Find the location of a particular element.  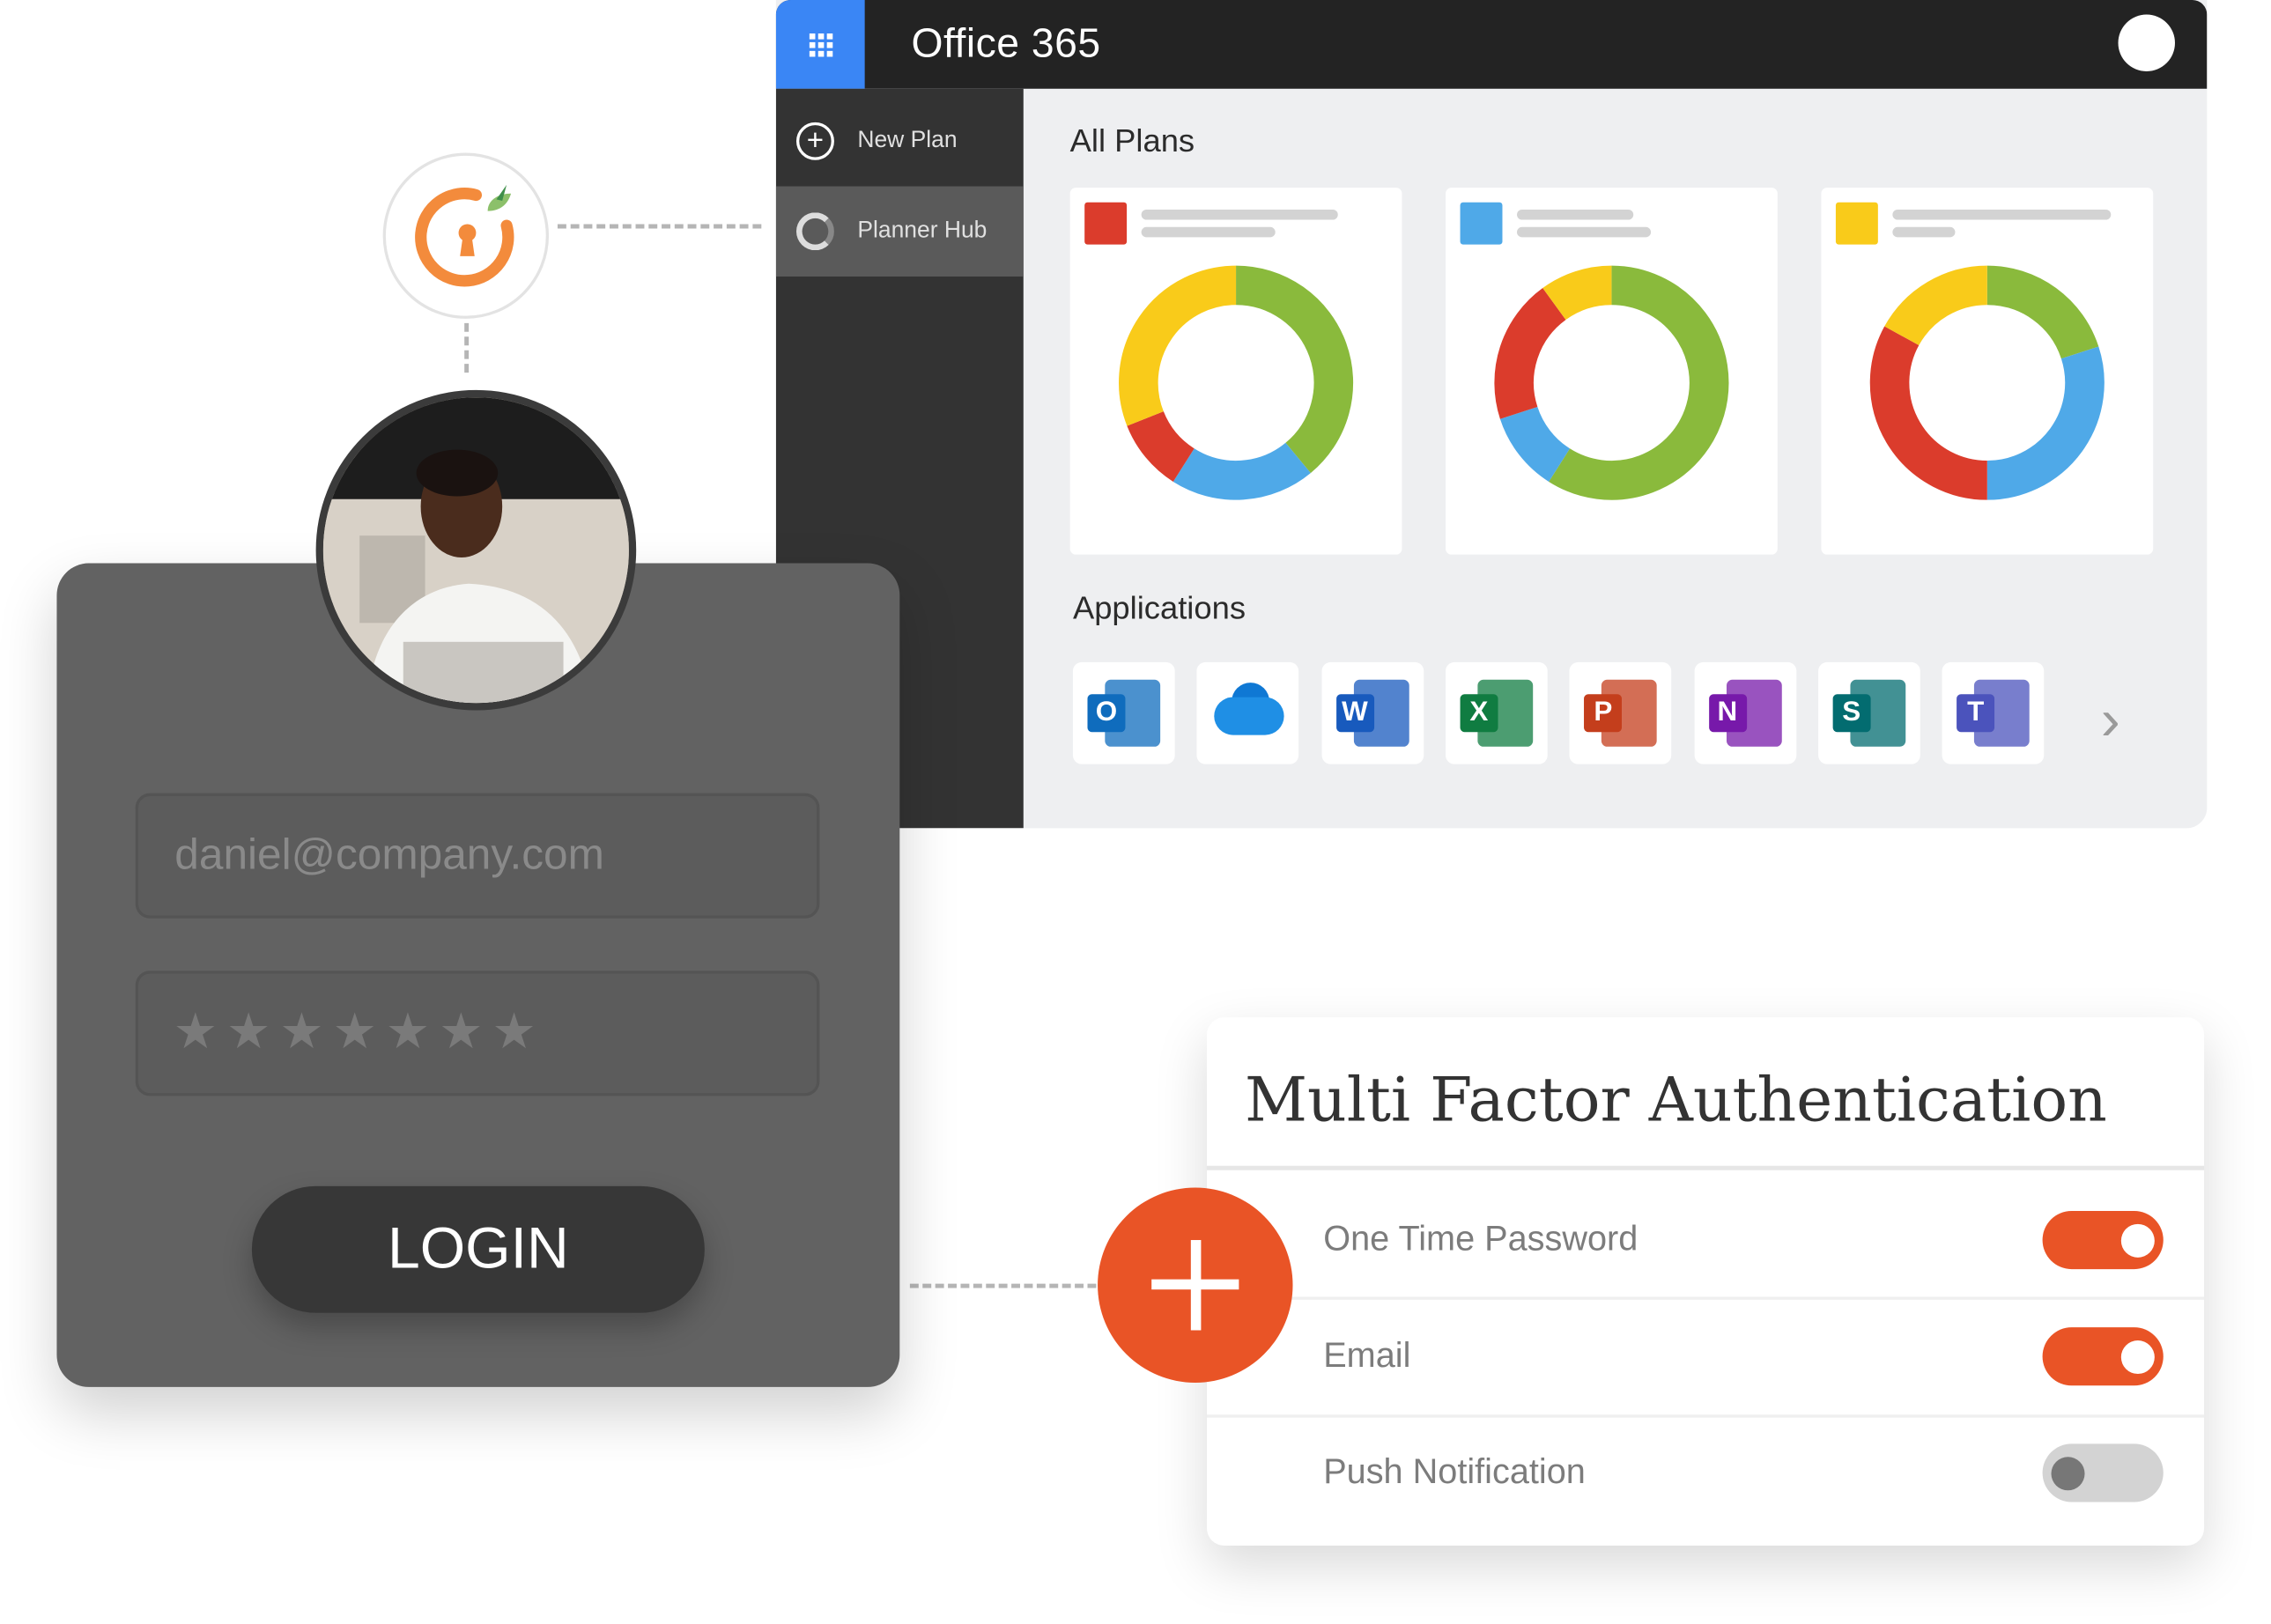

sidebar-item-new-plan: + New Plan is located at coordinates (900, 141).